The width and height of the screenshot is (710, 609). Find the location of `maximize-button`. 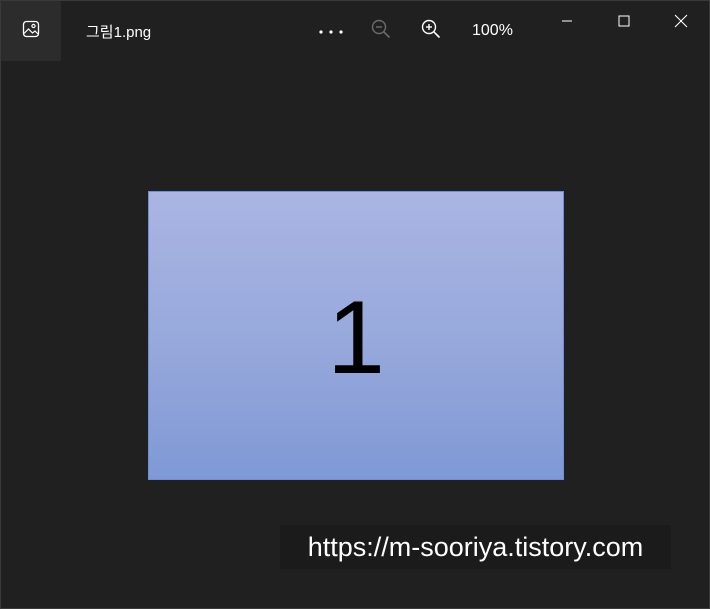

maximize-button is located at coordinates (623, 23).